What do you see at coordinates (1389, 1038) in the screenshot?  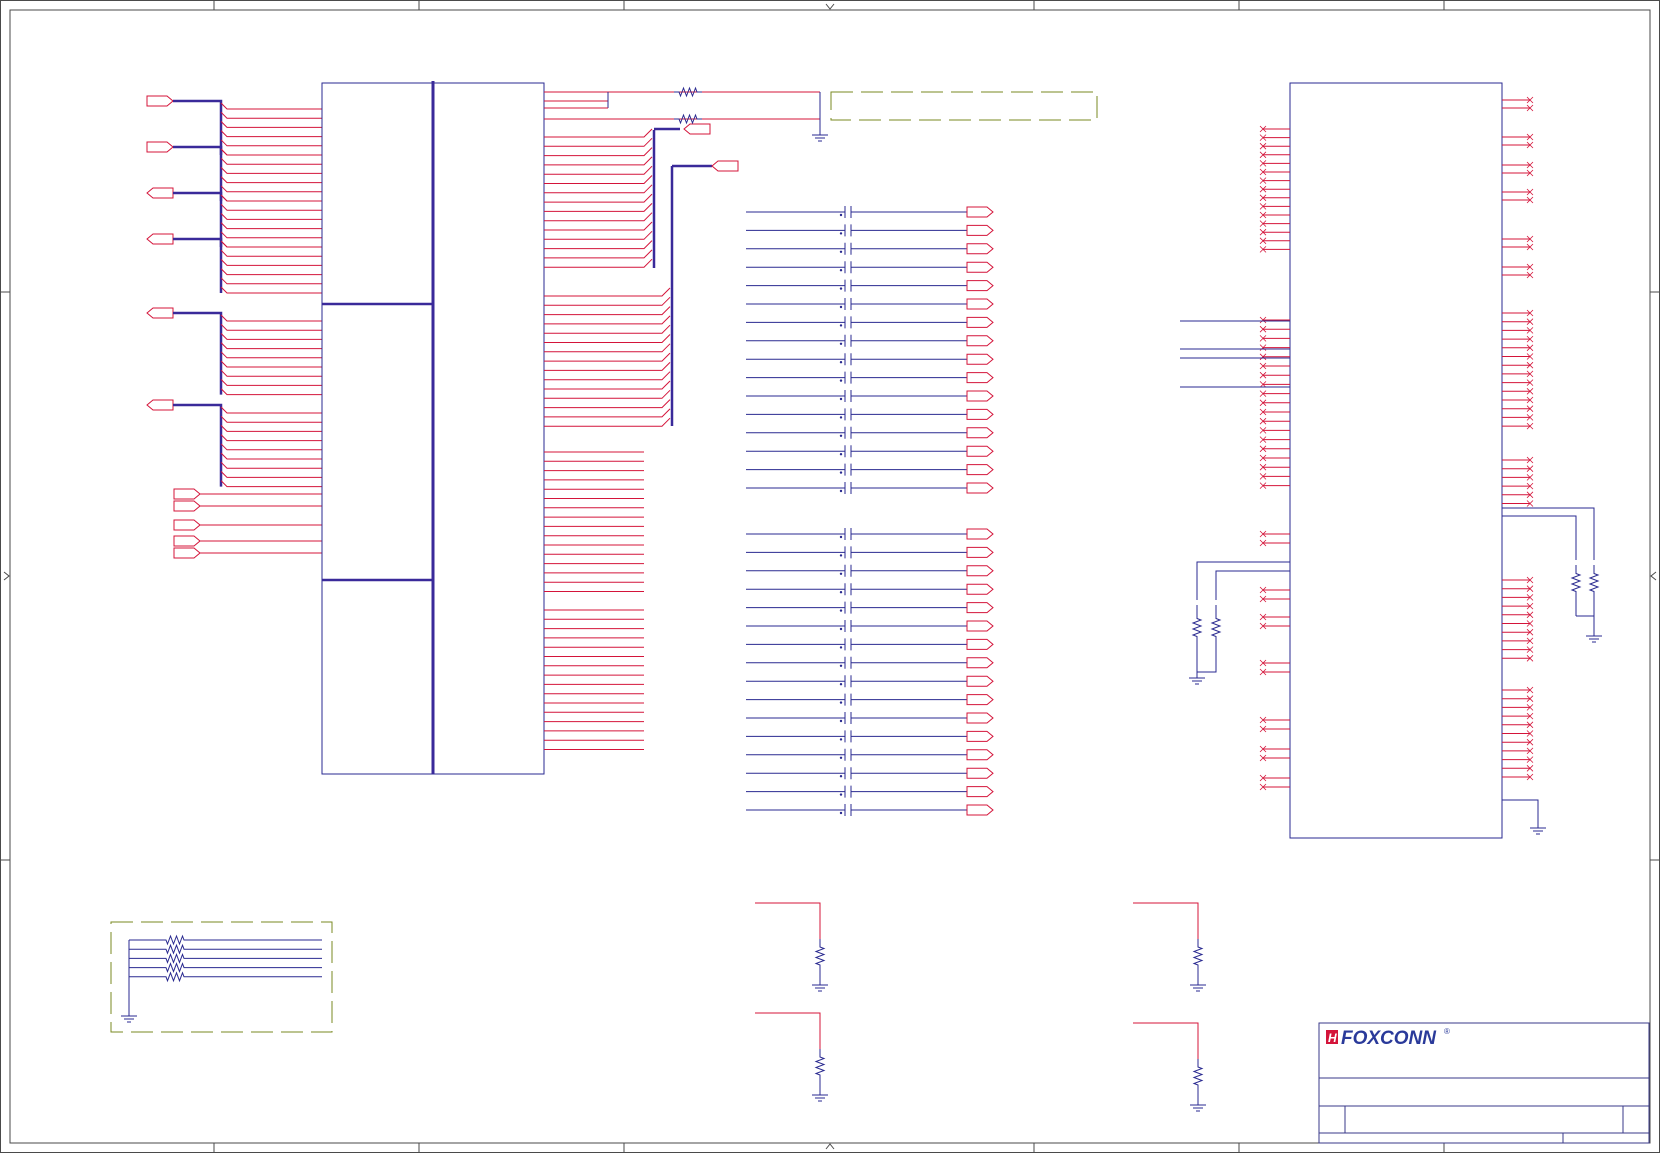 I see `company-name: FOXCONN` at bounding box center [1389, 1038].